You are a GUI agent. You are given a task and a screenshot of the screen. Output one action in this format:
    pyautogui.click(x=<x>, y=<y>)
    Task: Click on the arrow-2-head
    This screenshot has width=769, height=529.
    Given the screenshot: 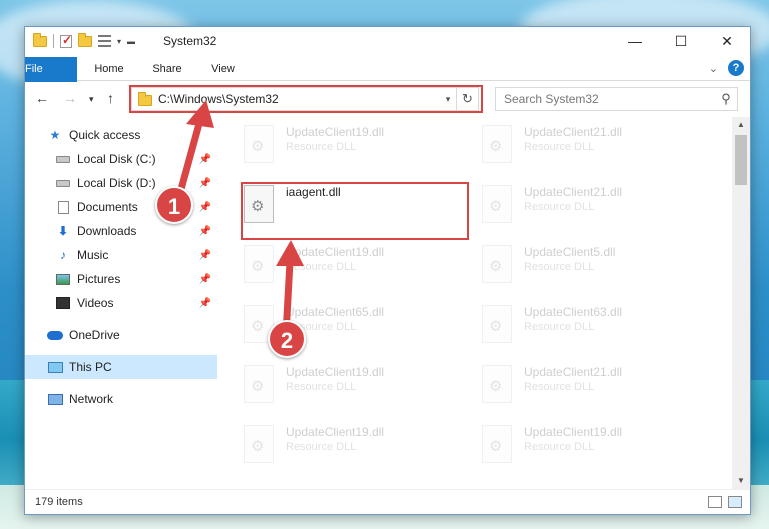 What is the action you would take?
    pyautogui.click(x=290, y=253)
    